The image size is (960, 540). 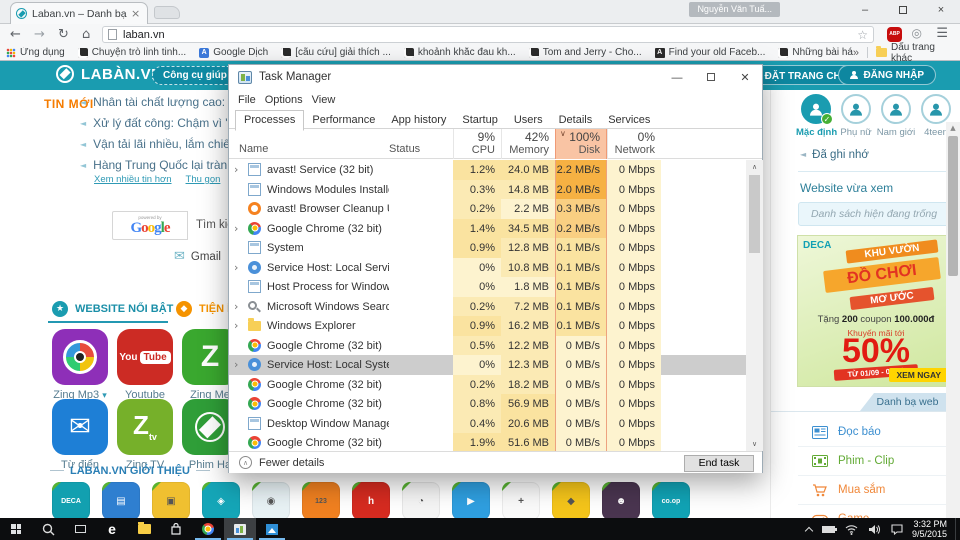 What do you see at coordinates (167, 12) in the screenshot?
I see `new-tab-button` at bounding box center [167, 12].